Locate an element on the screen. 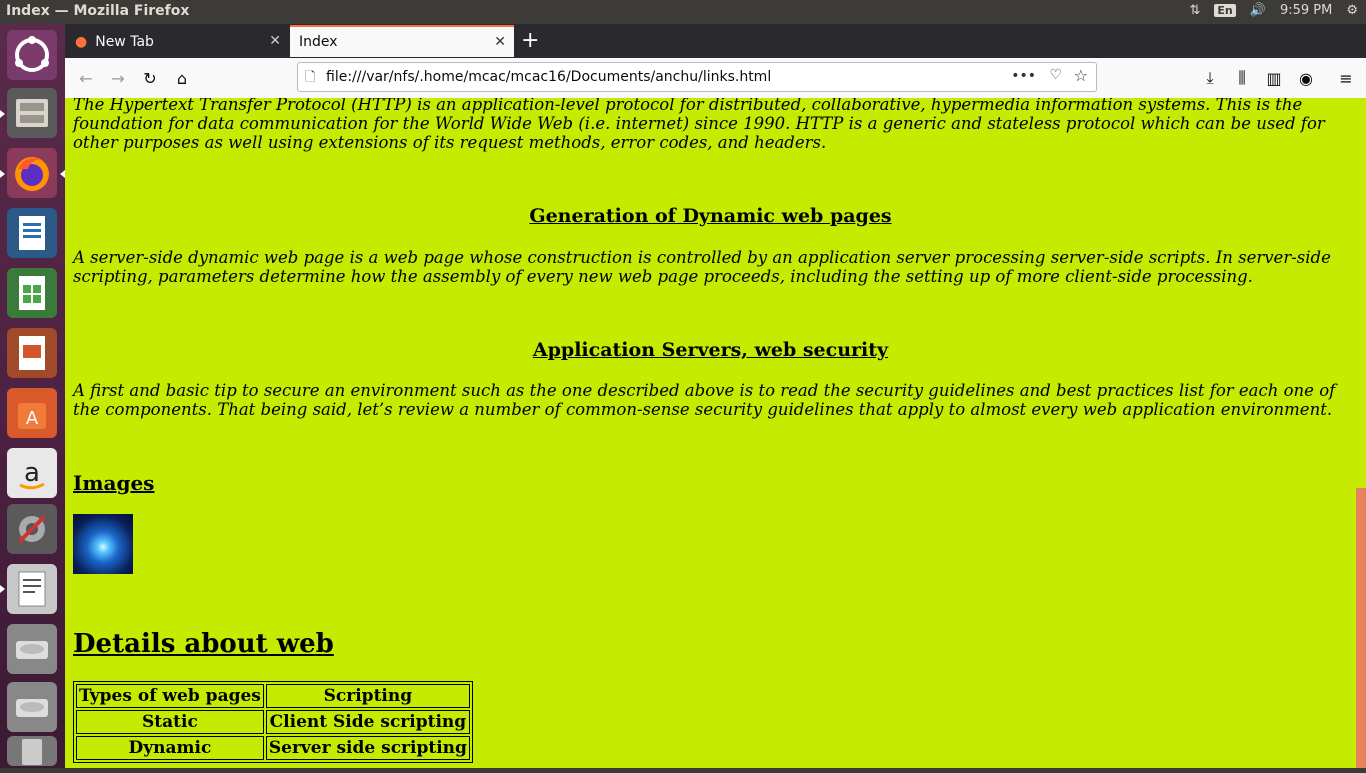 This screenshot has height=773, width=1366. sidebar-icon: ▥ is located at coordinates (1274, 78).